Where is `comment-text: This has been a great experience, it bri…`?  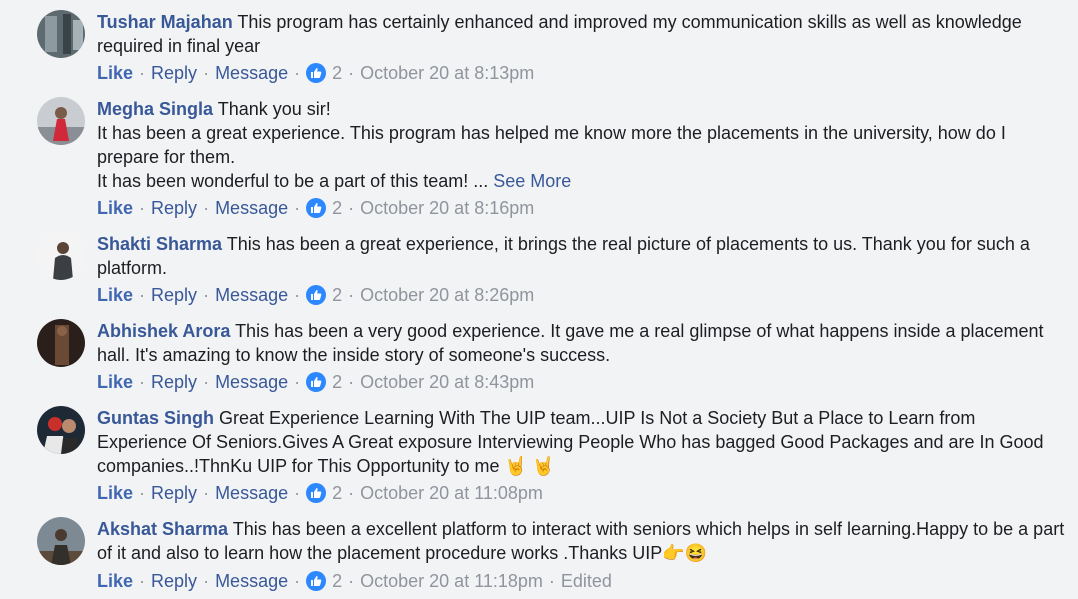
comment-text: This has been a great experience, it bri… is located at coordinates (563, 256).